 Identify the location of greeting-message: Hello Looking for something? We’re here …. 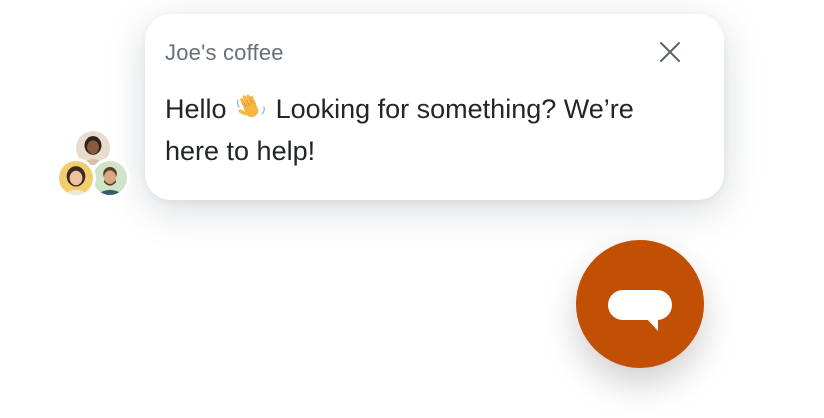
(425, 130).